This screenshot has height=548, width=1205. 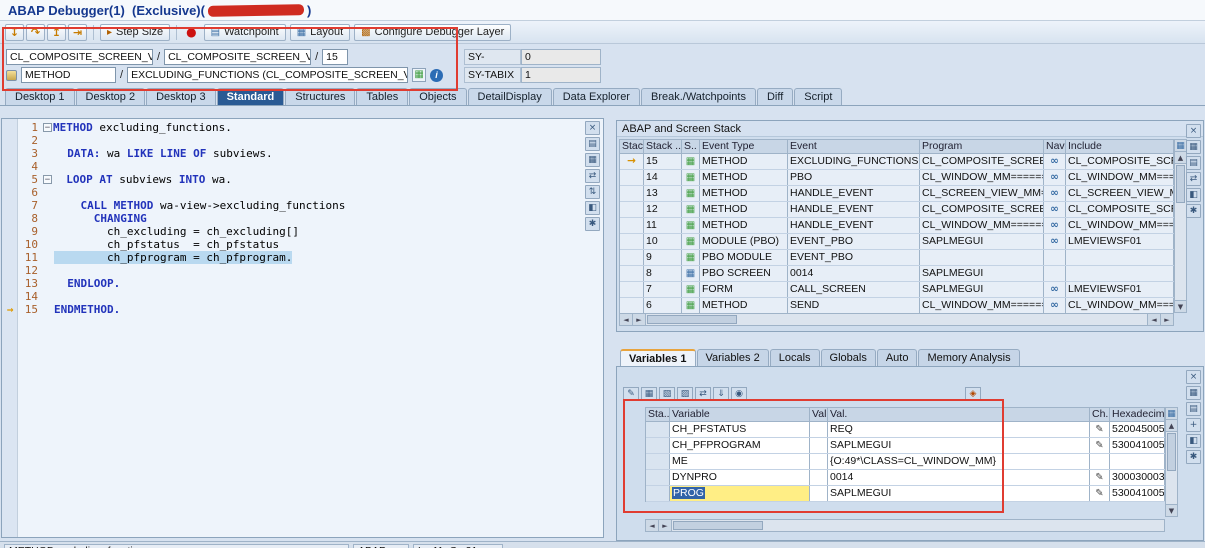 I want to click on display-list-icon: ▦, so click(x=419, y=75).